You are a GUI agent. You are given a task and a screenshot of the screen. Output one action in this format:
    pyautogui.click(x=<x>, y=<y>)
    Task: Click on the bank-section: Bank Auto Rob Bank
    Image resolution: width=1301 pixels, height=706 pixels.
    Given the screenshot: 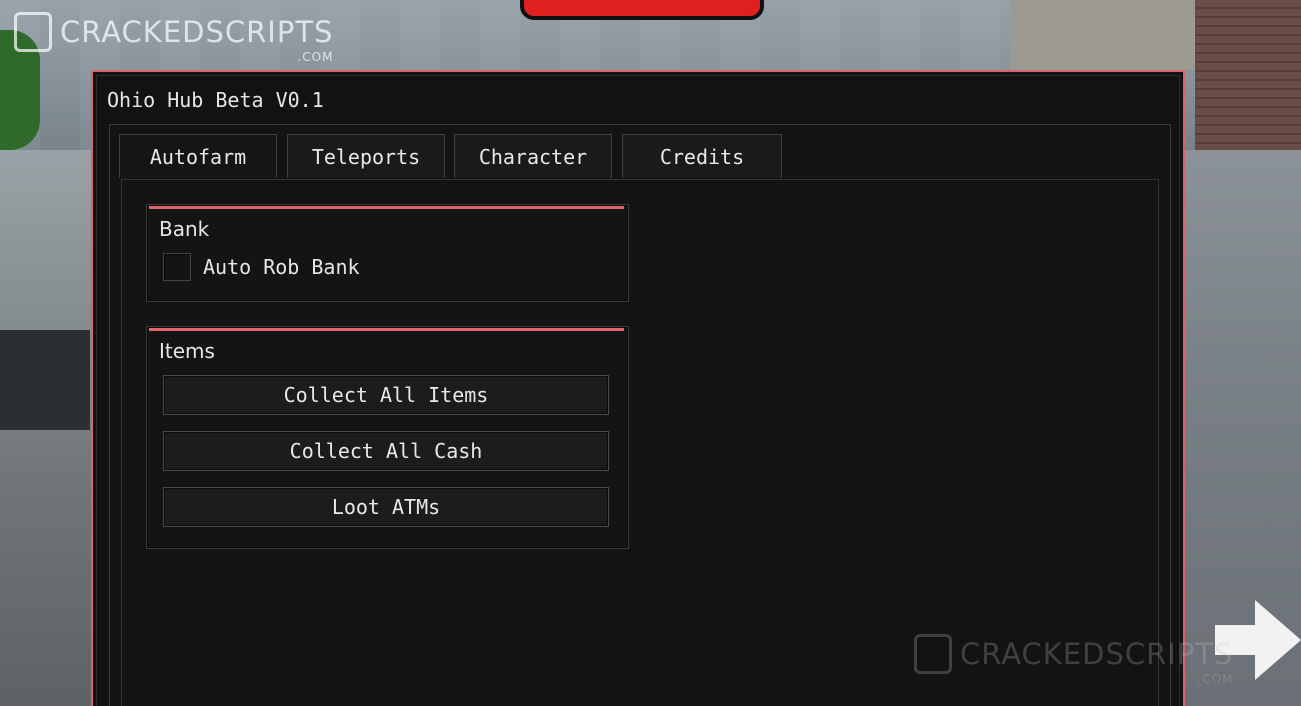 What is the action you would take?
    pyautogui.click(x=387, y=253)
    